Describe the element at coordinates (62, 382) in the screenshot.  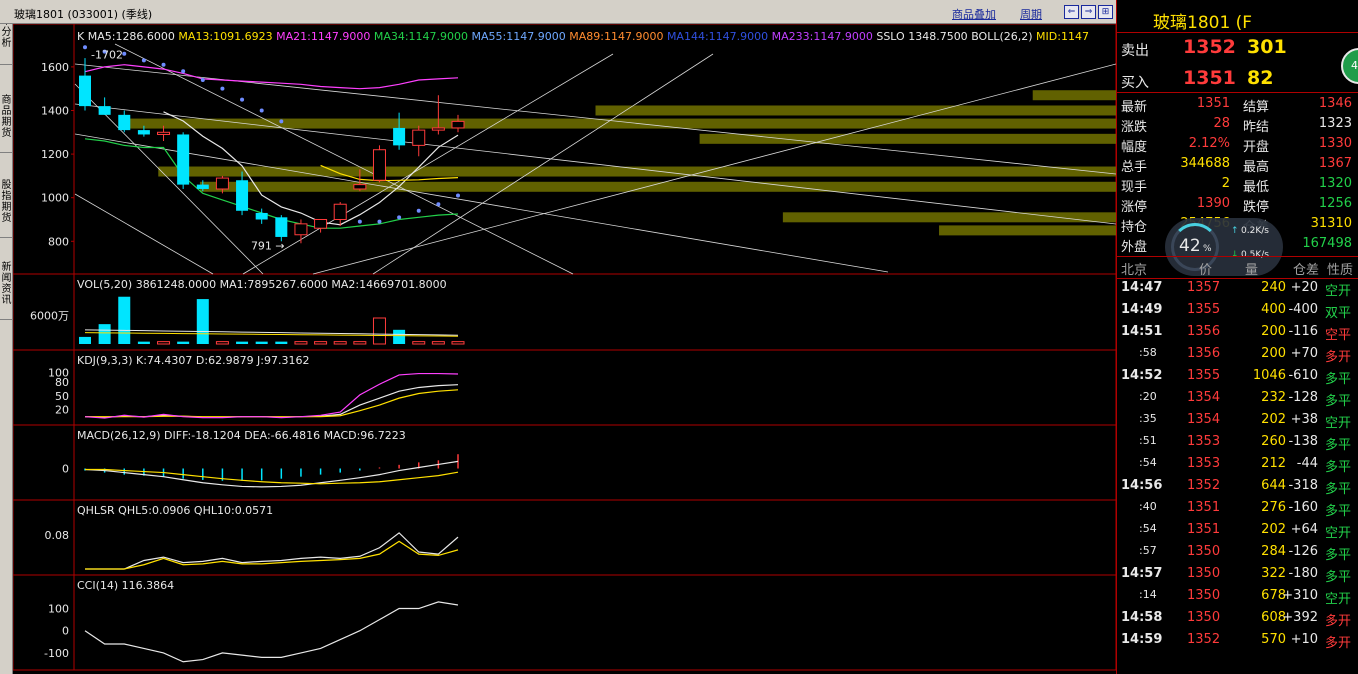
I see `y-tick-label: 80` at that location.